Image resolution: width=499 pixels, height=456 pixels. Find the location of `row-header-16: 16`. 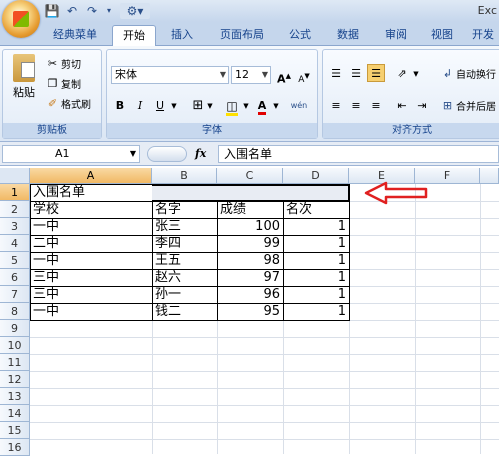

row-header-16: 16 is located at coordinates (15, 447).